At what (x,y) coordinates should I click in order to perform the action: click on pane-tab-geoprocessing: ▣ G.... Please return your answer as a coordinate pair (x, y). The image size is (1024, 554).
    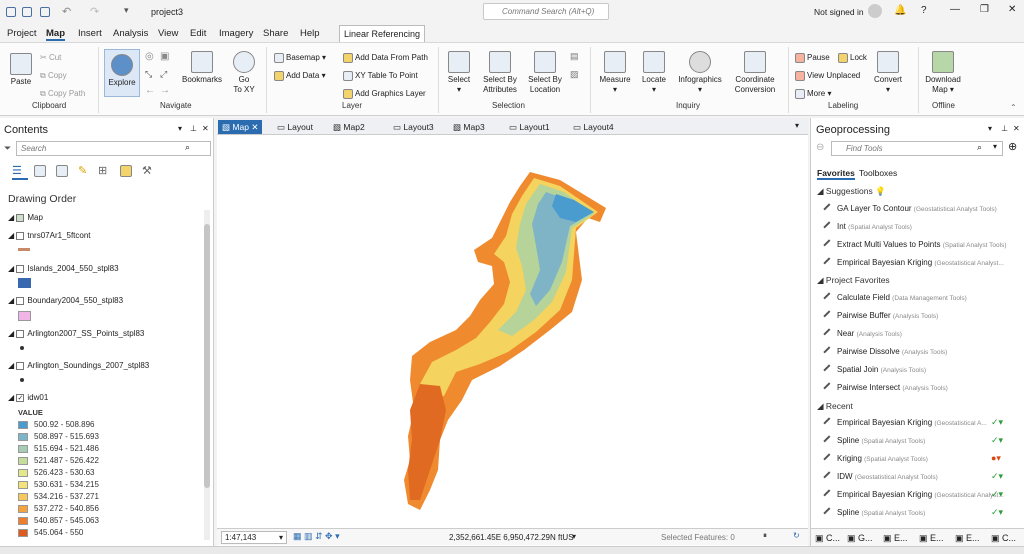
    Looking at the image, I should click on (860, 538).